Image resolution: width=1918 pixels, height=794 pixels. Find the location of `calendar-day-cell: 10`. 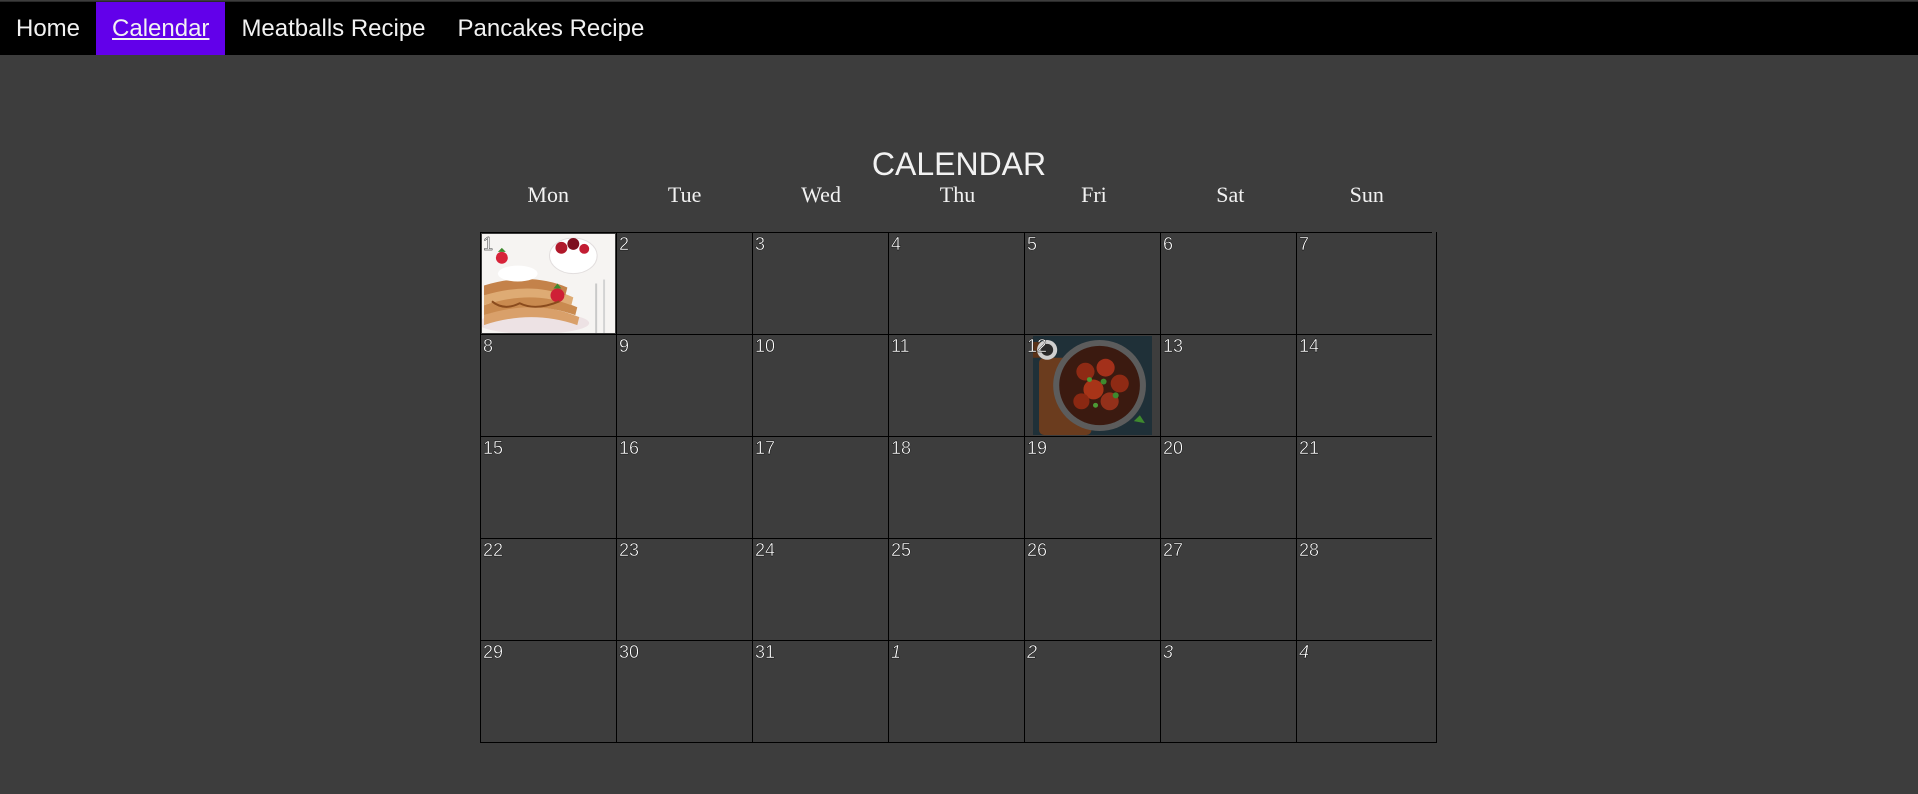

calendar-day-cell: 10 is located at coordinates (820, 385).